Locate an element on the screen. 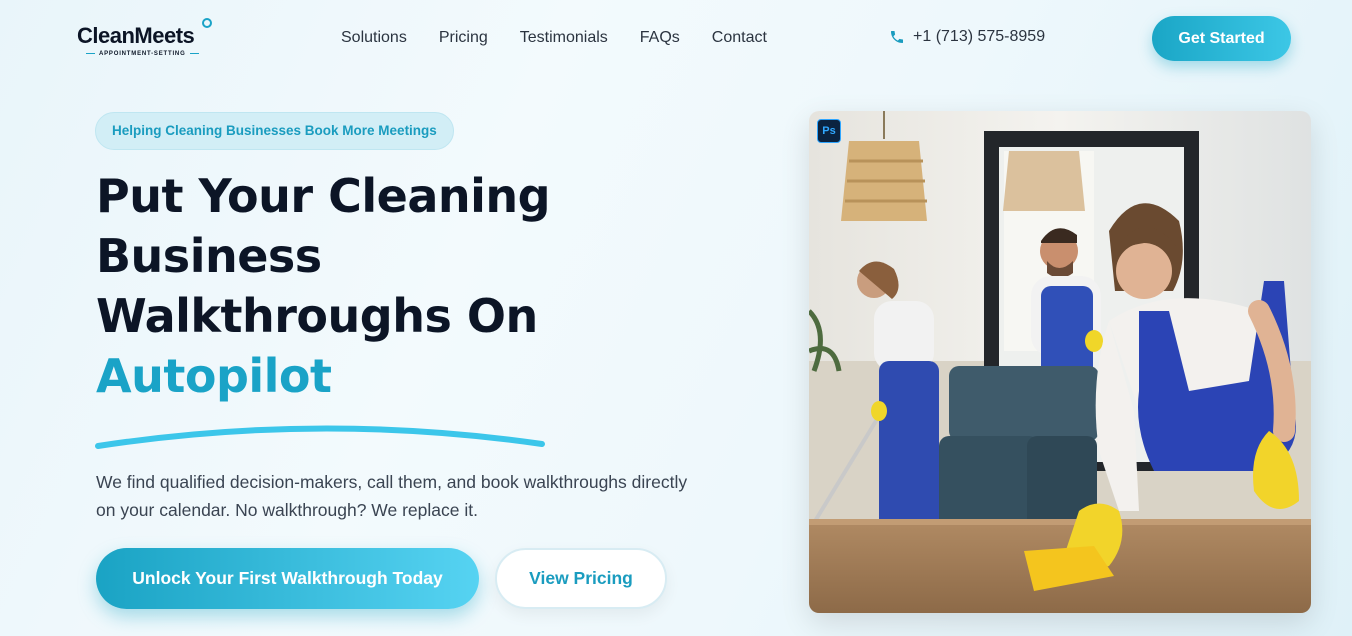 The width and height of the screenshot is (1352, 636). get-started-button: Get Started is located at coordinates (1221, 38).